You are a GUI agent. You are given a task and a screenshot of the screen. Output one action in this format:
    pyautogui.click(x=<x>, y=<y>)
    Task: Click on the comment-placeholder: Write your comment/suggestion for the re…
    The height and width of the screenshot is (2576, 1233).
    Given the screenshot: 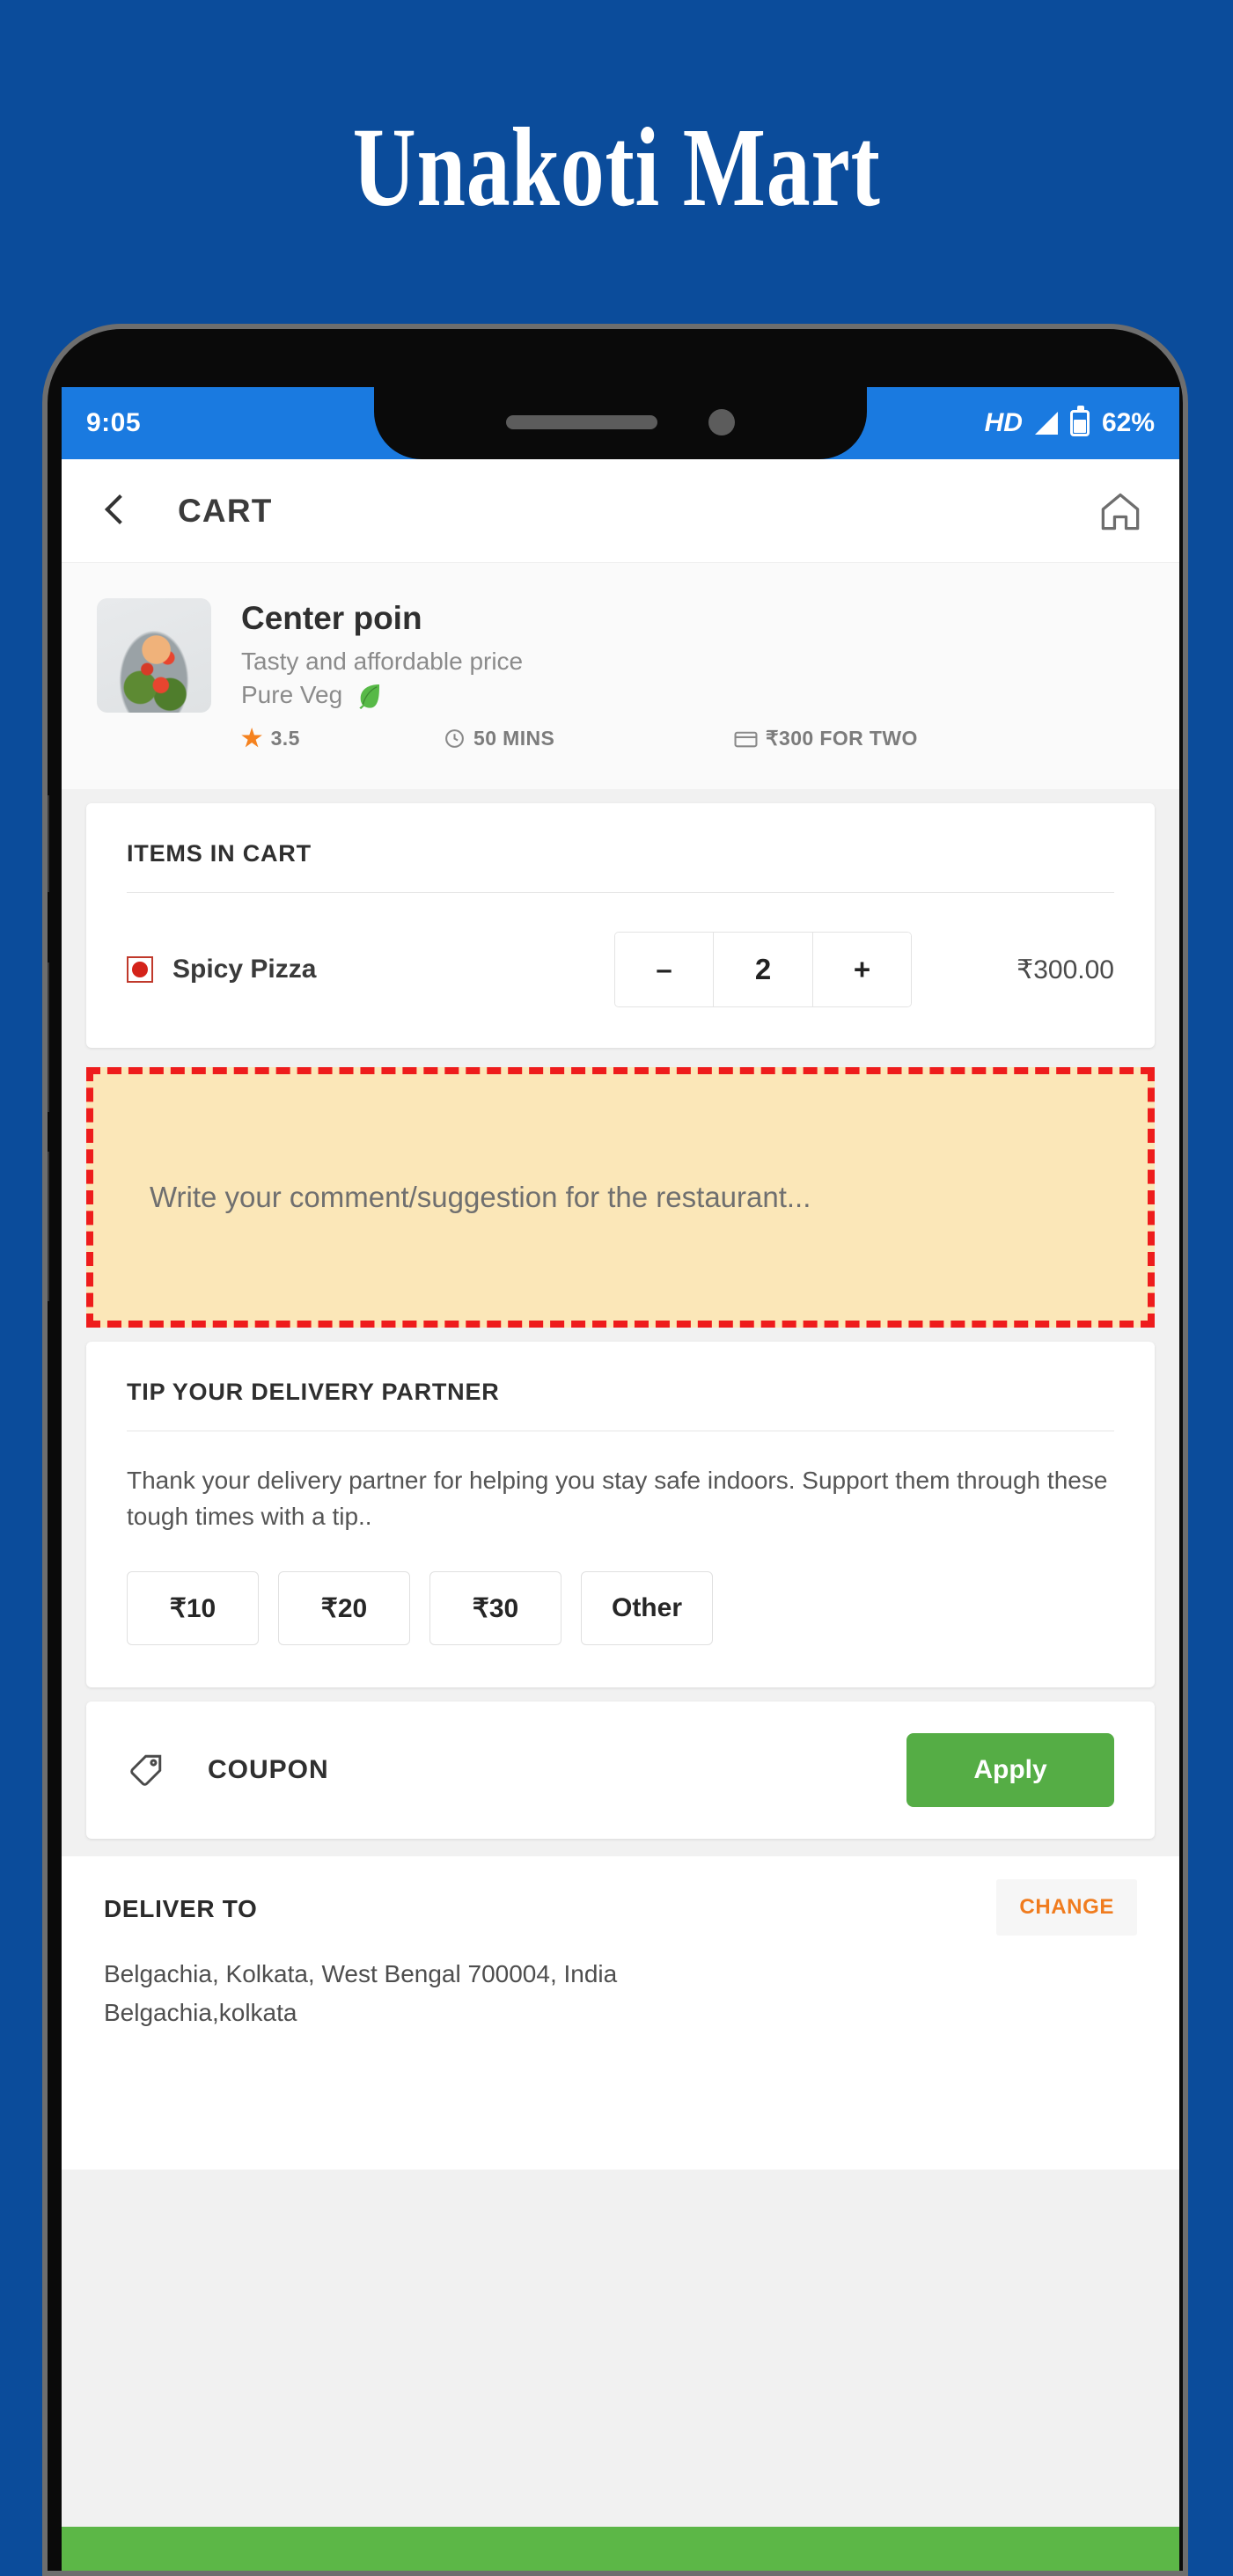 What is the action you would take?
    pyautogui.click(x=480, y=1197)
    